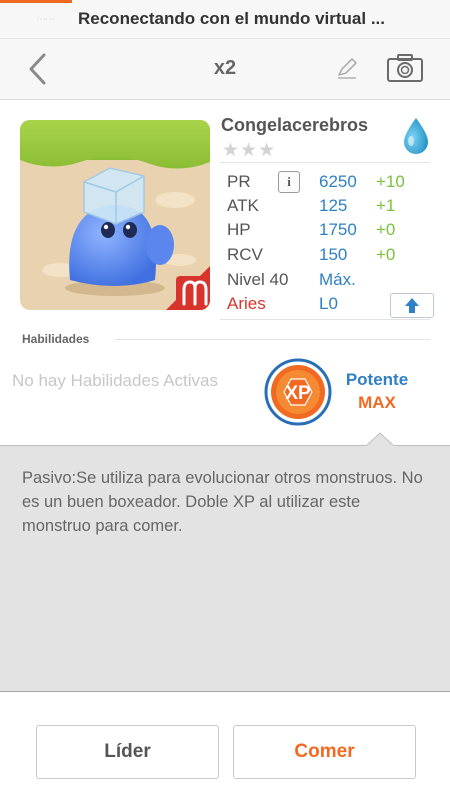  I want to click on arrow-up-icon, so click(412, 305).